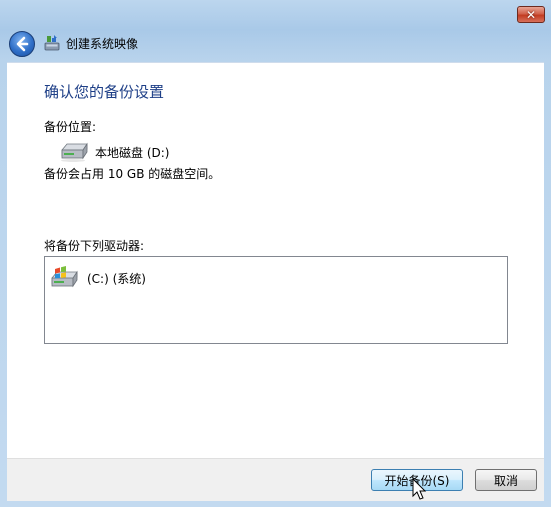 The height and width of the screenshot is (507, 551). I want to click on backup-drive: 本地磁盘 (D:), so click(114, 152).